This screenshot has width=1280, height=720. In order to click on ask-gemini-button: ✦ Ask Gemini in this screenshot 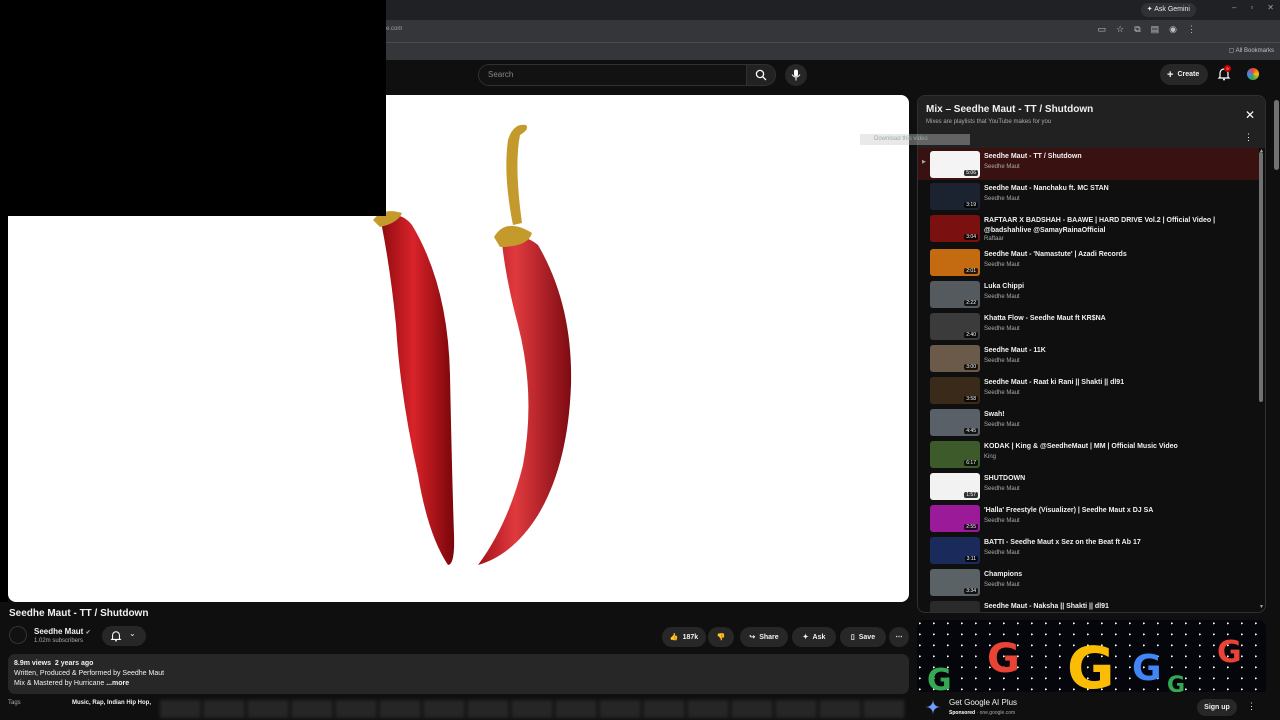, I will do `click(1168, 10)`.